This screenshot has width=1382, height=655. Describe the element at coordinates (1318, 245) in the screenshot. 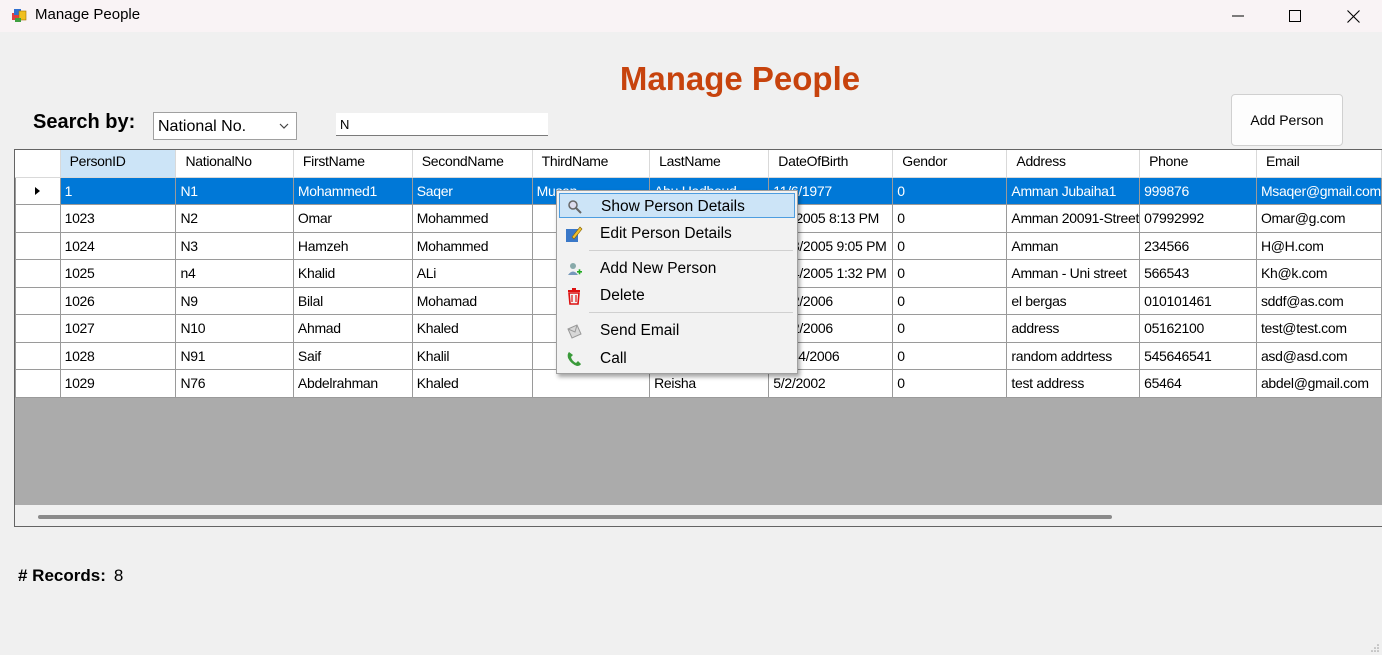

I see `table-cell: H@H.com` at that location.